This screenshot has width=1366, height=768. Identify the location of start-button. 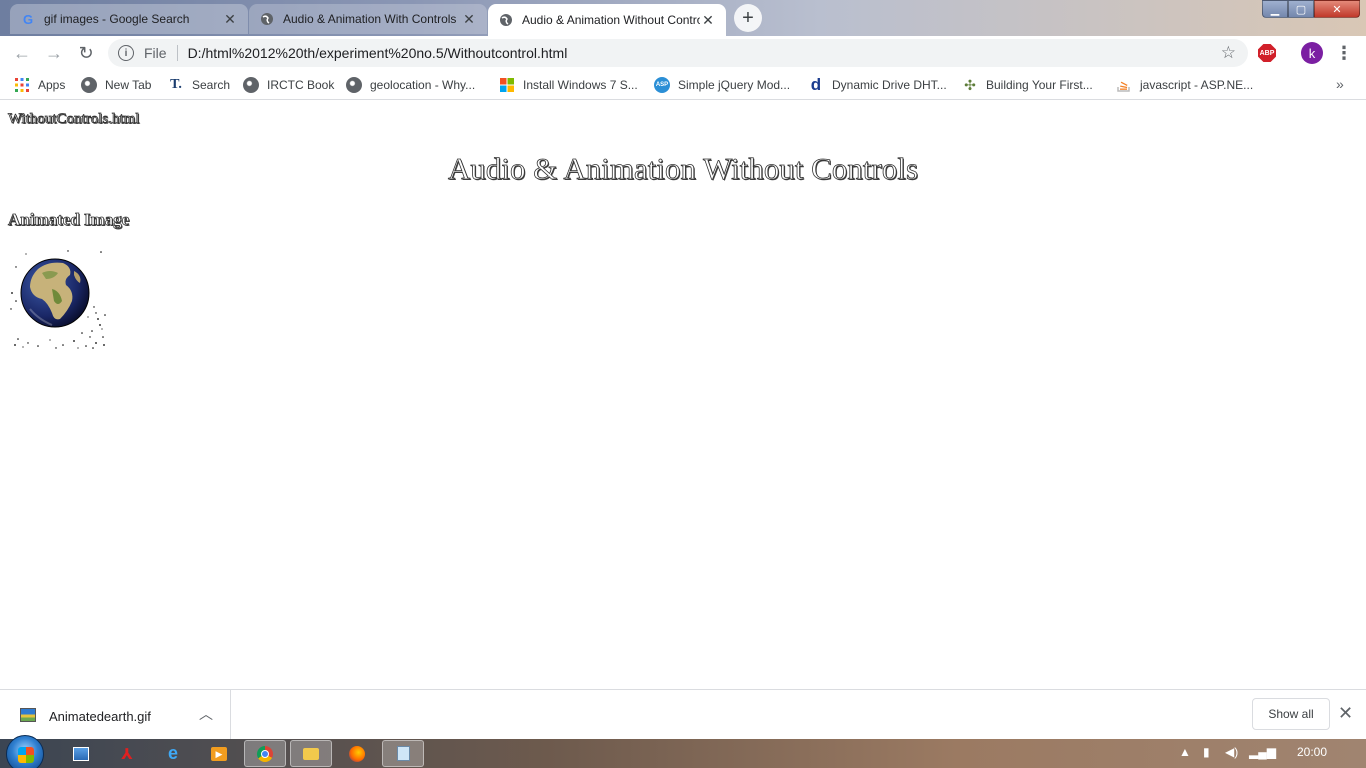
(25, 751).